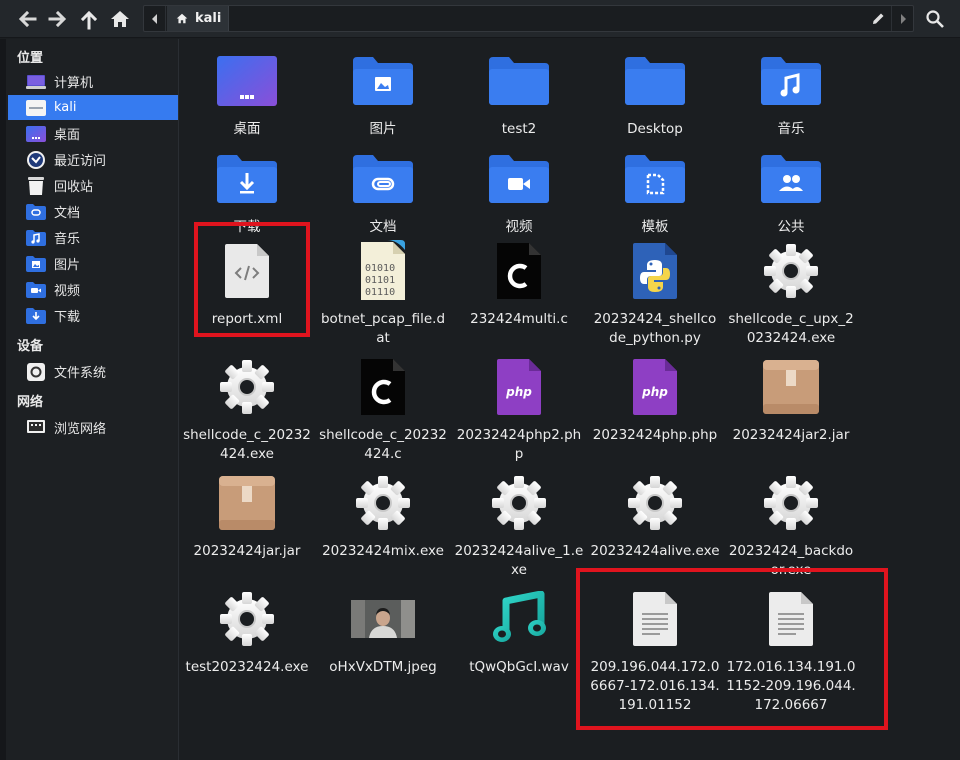 The height and width of the screenshot is (760, 960). I want to click on drive-icon, so click(36, 372).